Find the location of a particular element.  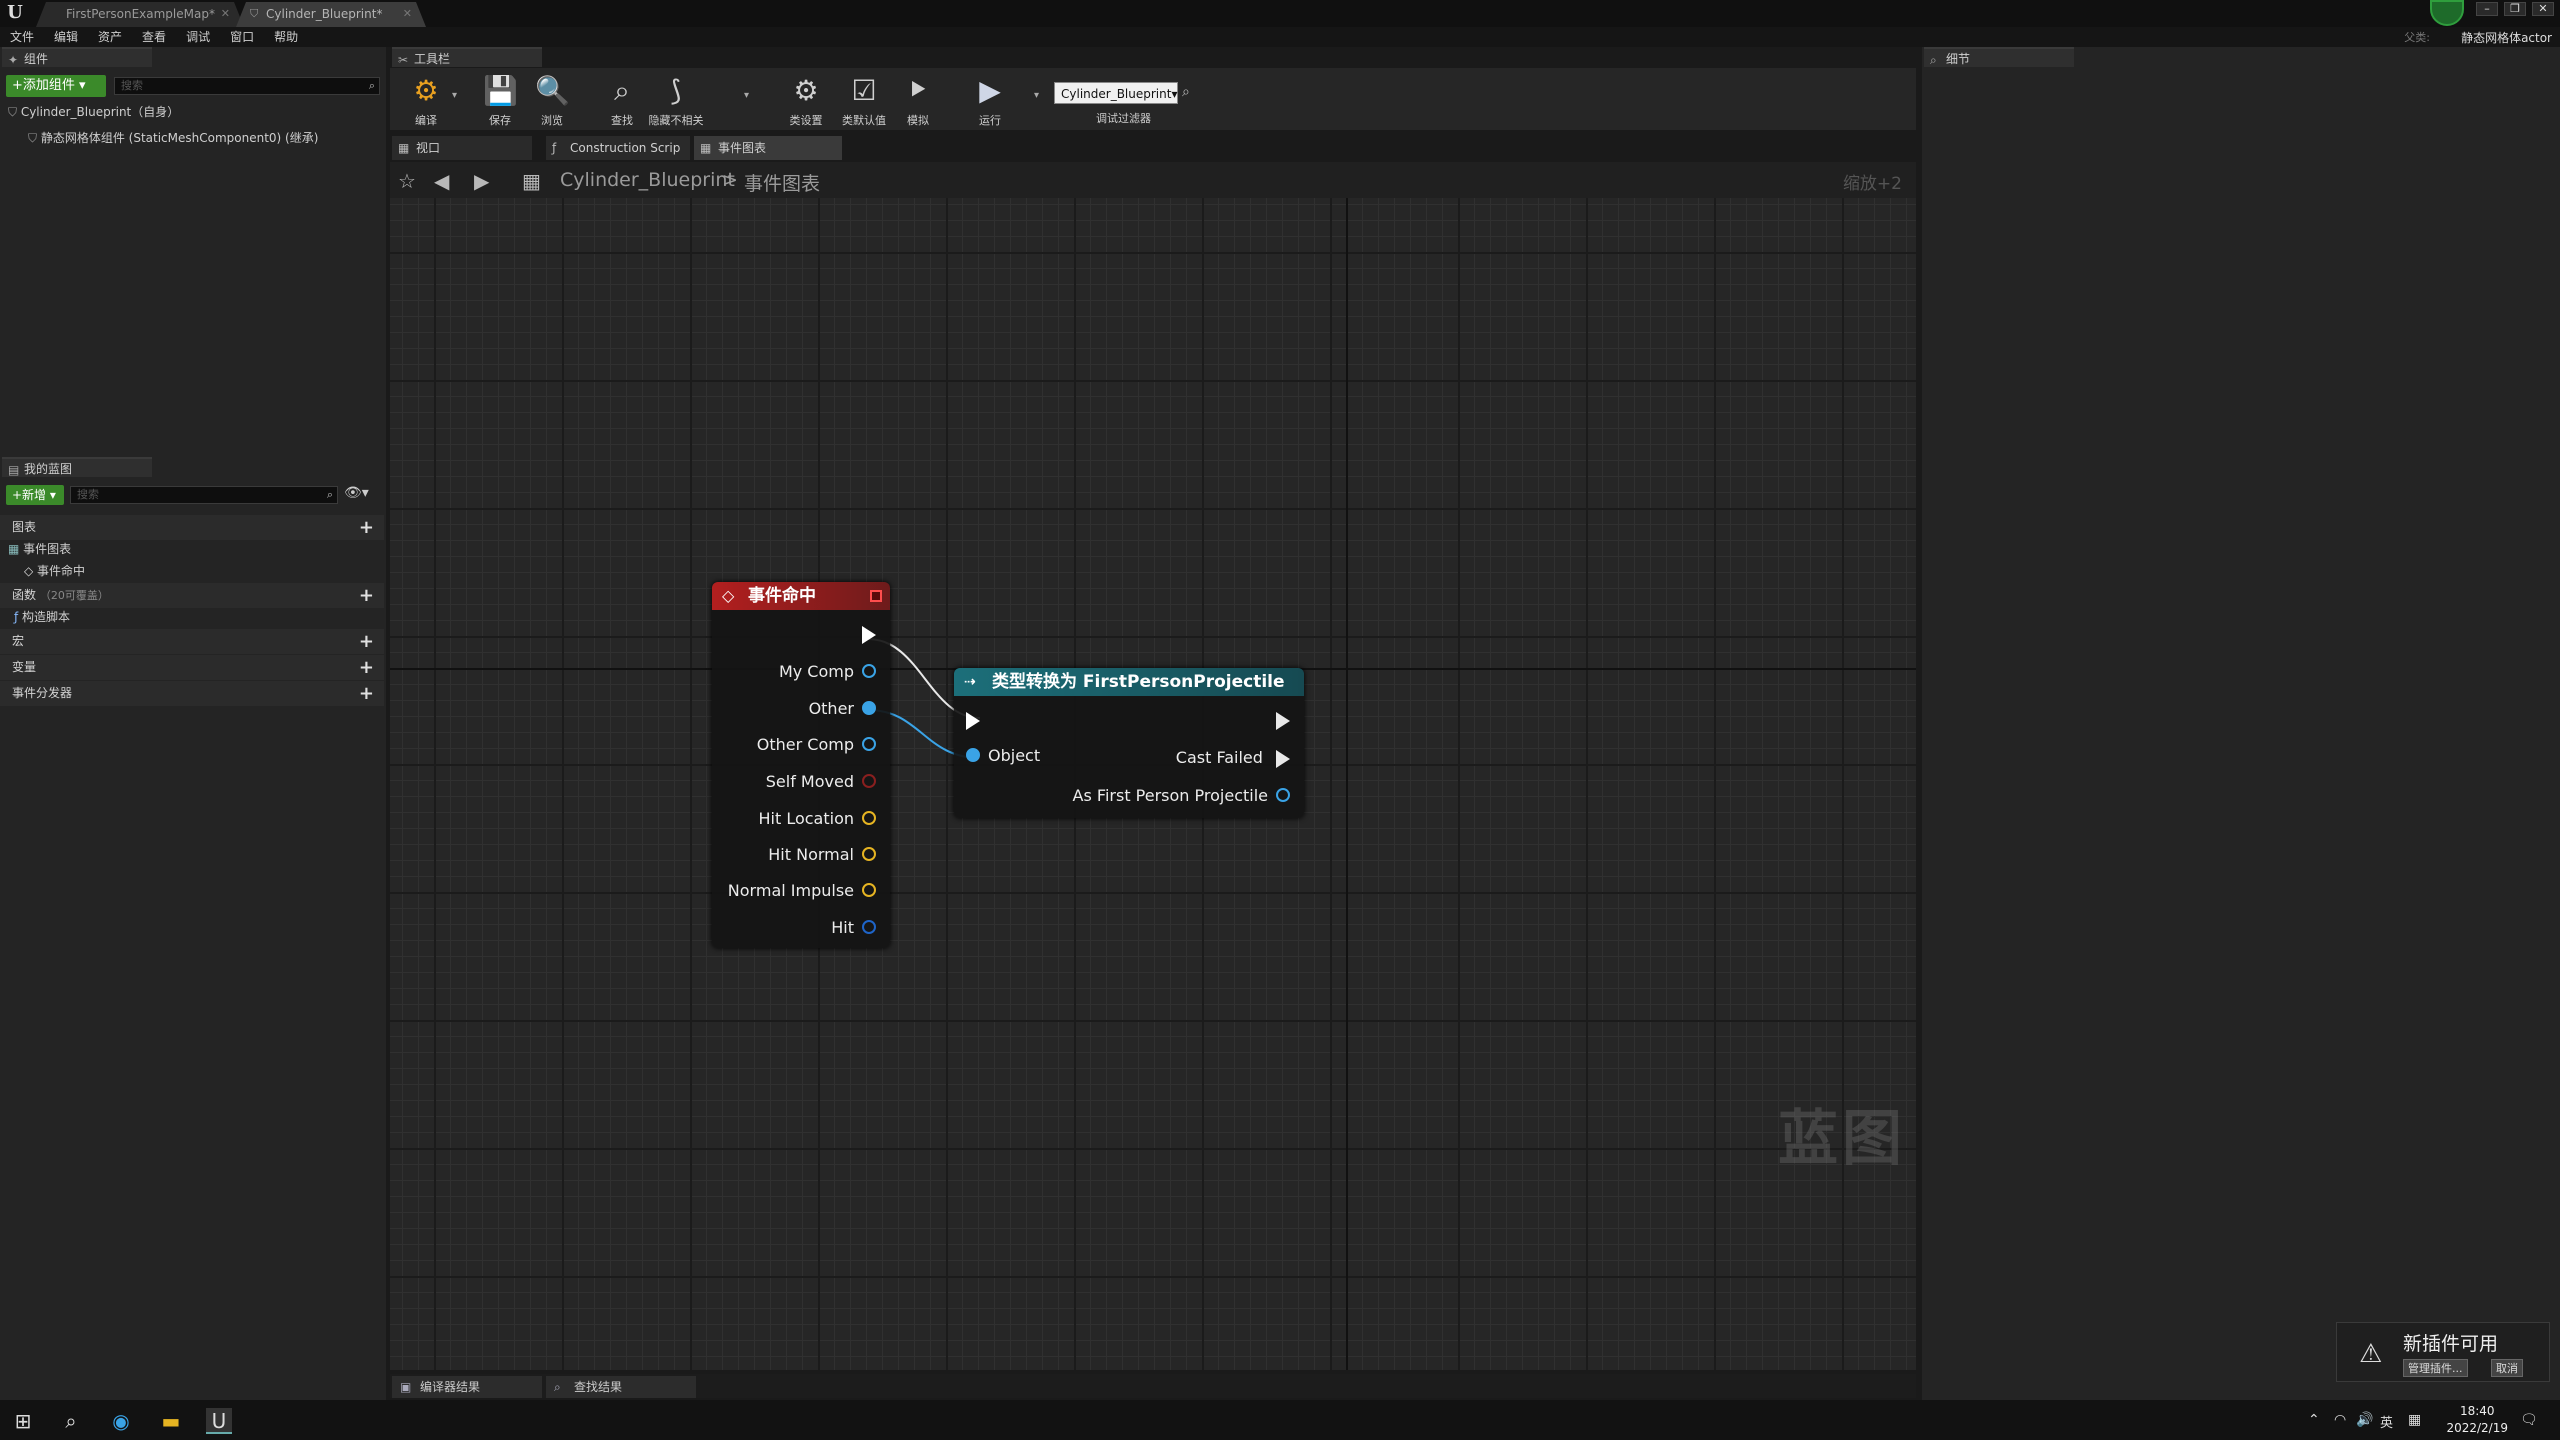

maximize-icon: ❐ is located at coordinates (2515, 9).